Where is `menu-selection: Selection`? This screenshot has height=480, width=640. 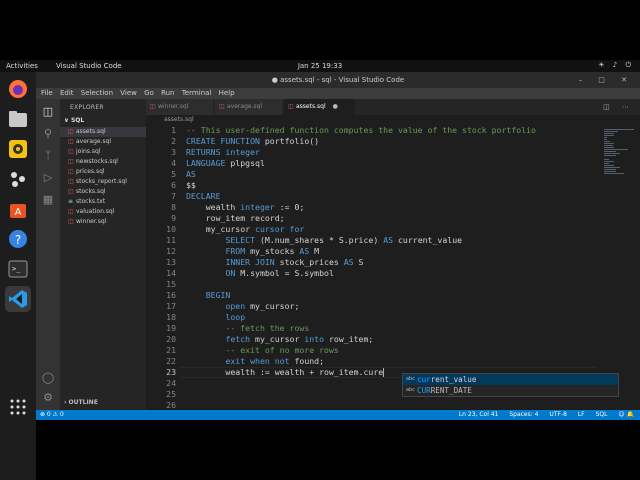
menu-selection: Selection is located at coordinates (97, 93).